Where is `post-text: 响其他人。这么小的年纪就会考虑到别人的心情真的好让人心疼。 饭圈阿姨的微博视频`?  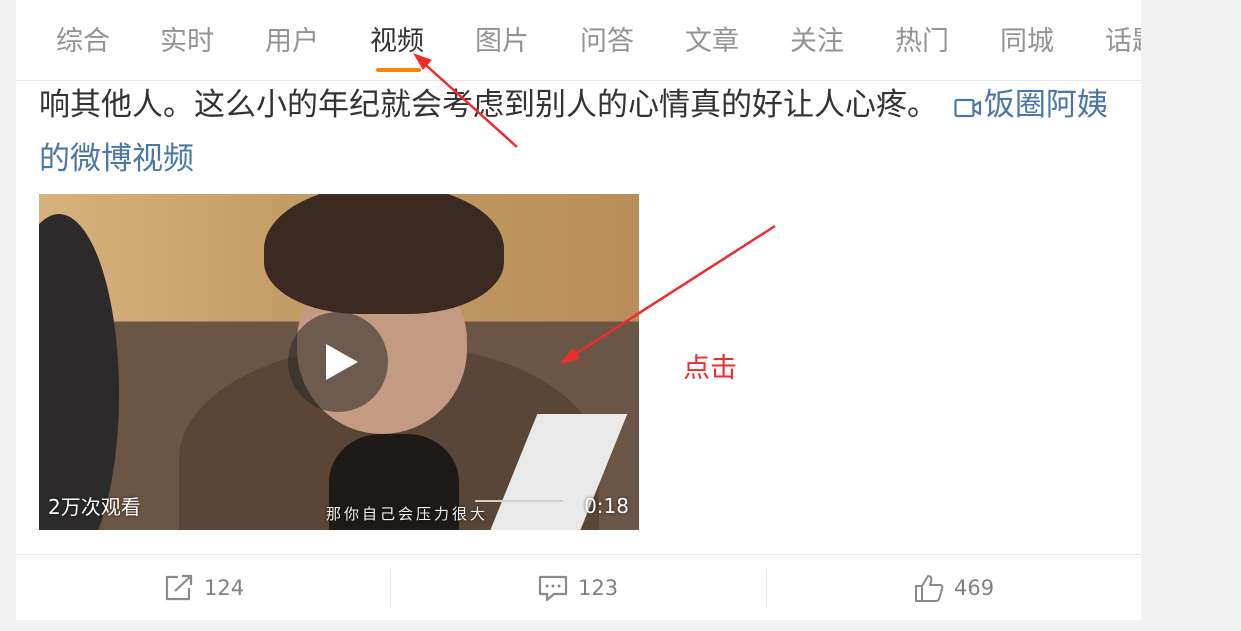 post-text: 响其他人。这么小的年纪就会考虑到别人的心情真的好让人心疼。 饭圈阿姨的微博视频 is located at coordinates (579, 132).